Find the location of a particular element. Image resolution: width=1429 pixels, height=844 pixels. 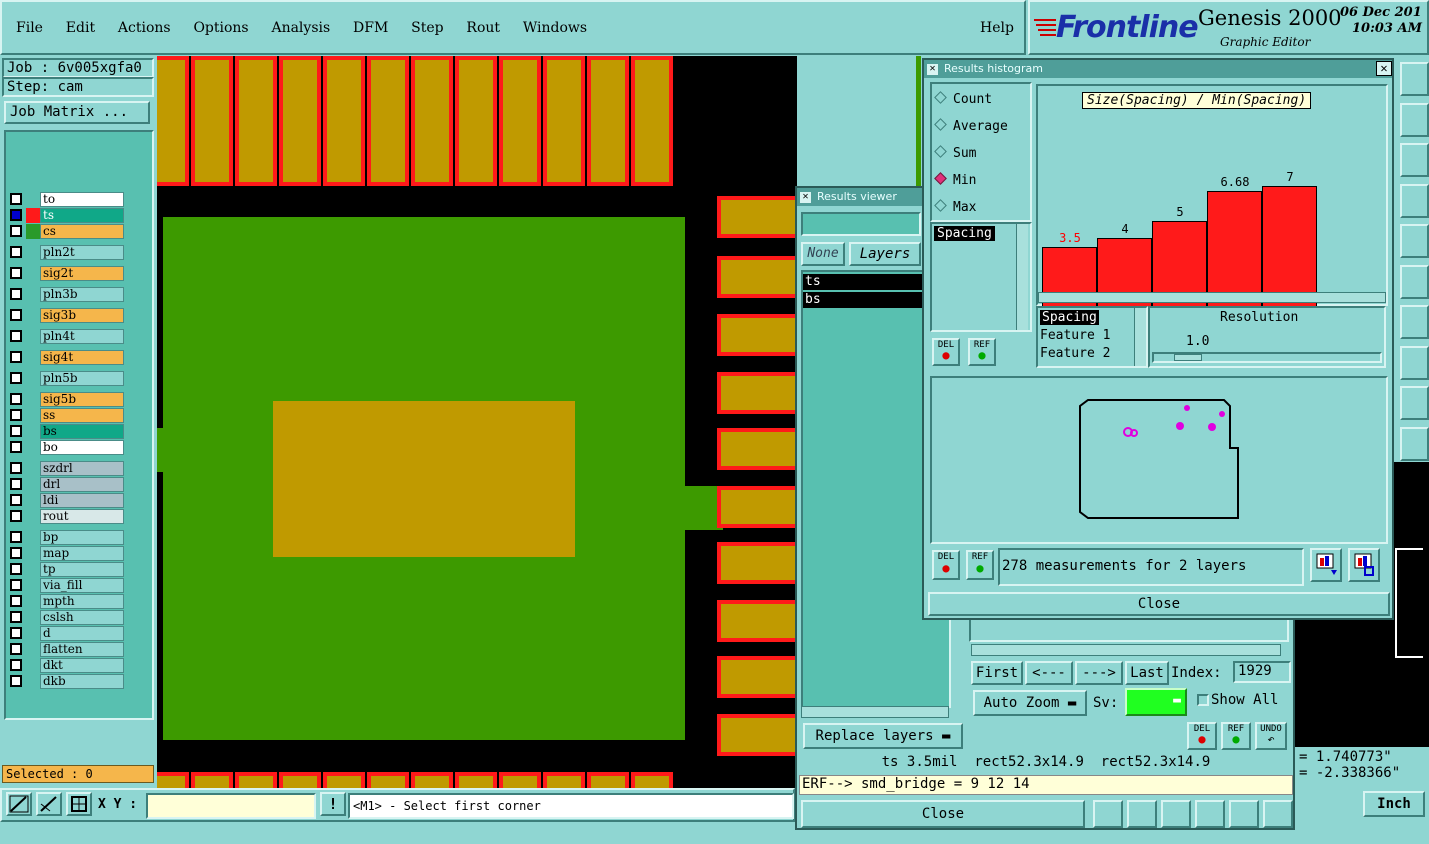

layer-name: via_fill is located at coordinates (82, 585).